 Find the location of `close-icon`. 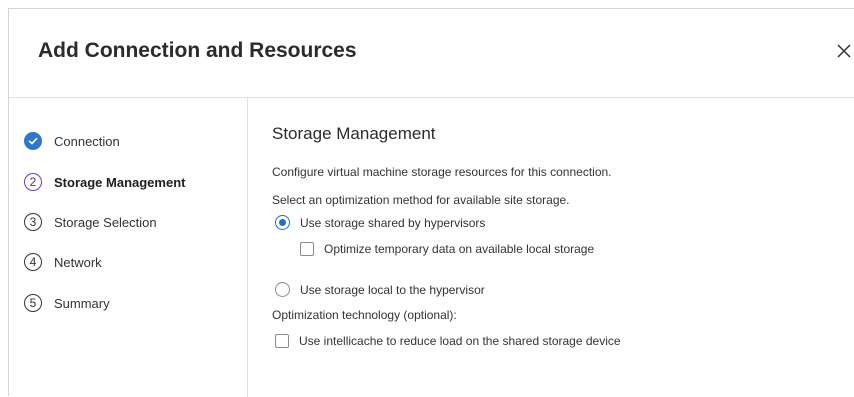

close-icon is located at coordinates (844, 51).